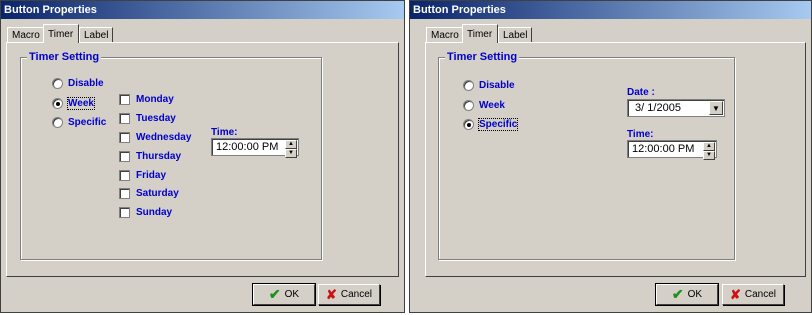 The width and height of the screenshot is (812, 315). What do you see at coordinates (157, 193) in the screenshot?
I see `checkbox-label: Saturday` at bounding box center [157, 193].